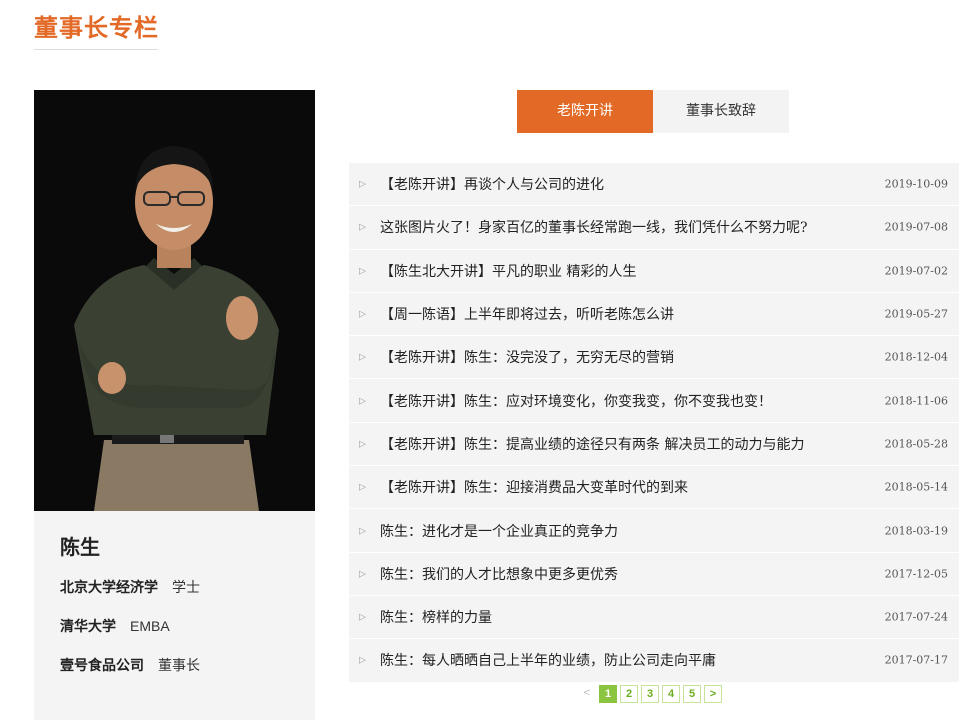 This screenshot has width=974, height=720. Describe the element at coordinates (916, 487) in the screenshot. I see `article-date: 2018-05-14` at that location.